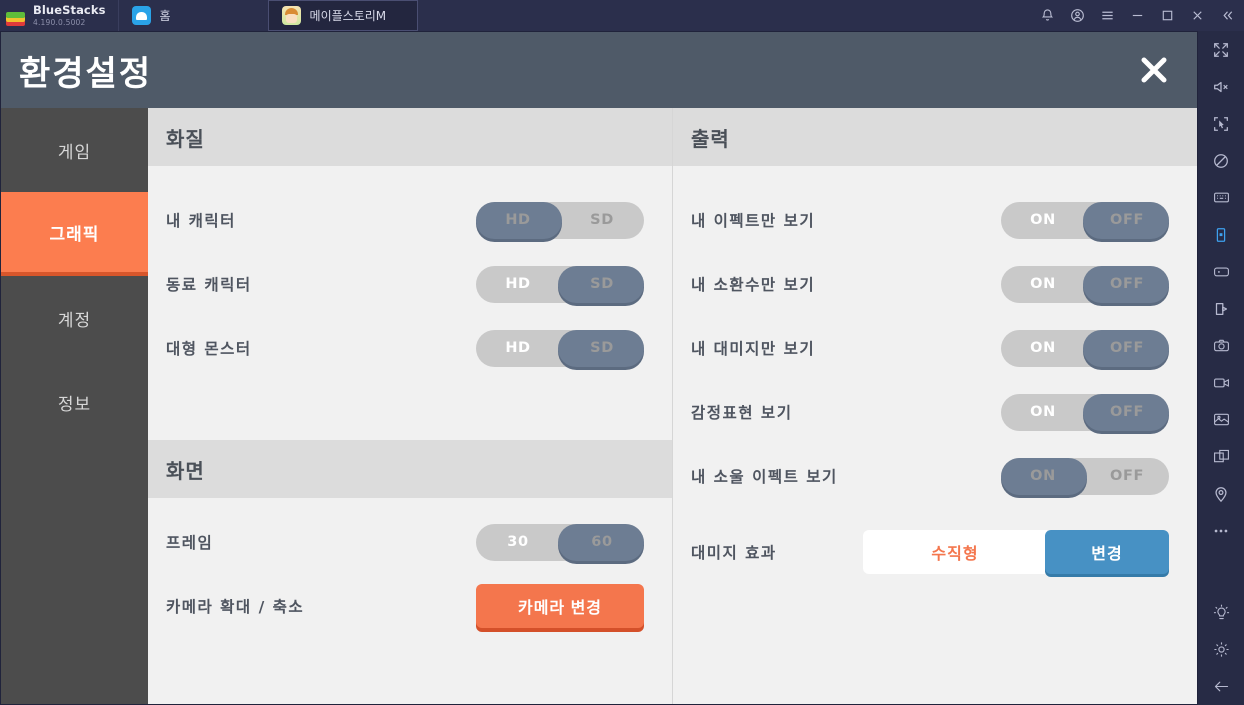  I want to click on gallery-icon, so click(1221, 419).